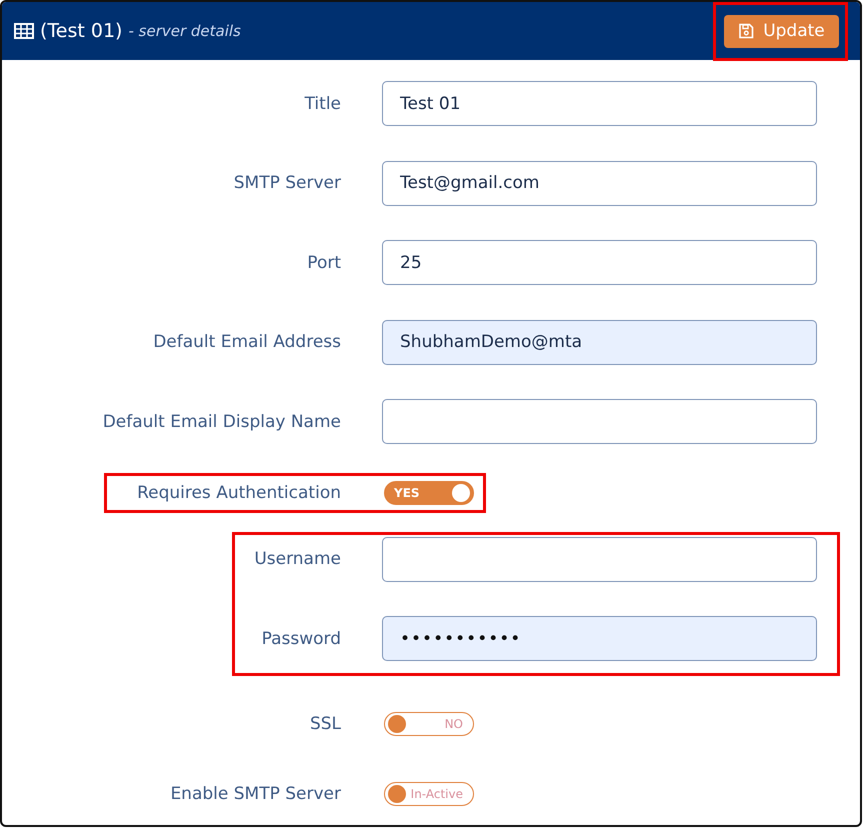 The image size is (866, 829). Describe the element at coordinates (453, 724) in the screenshot. I see `toggle-text: NO` at that location.